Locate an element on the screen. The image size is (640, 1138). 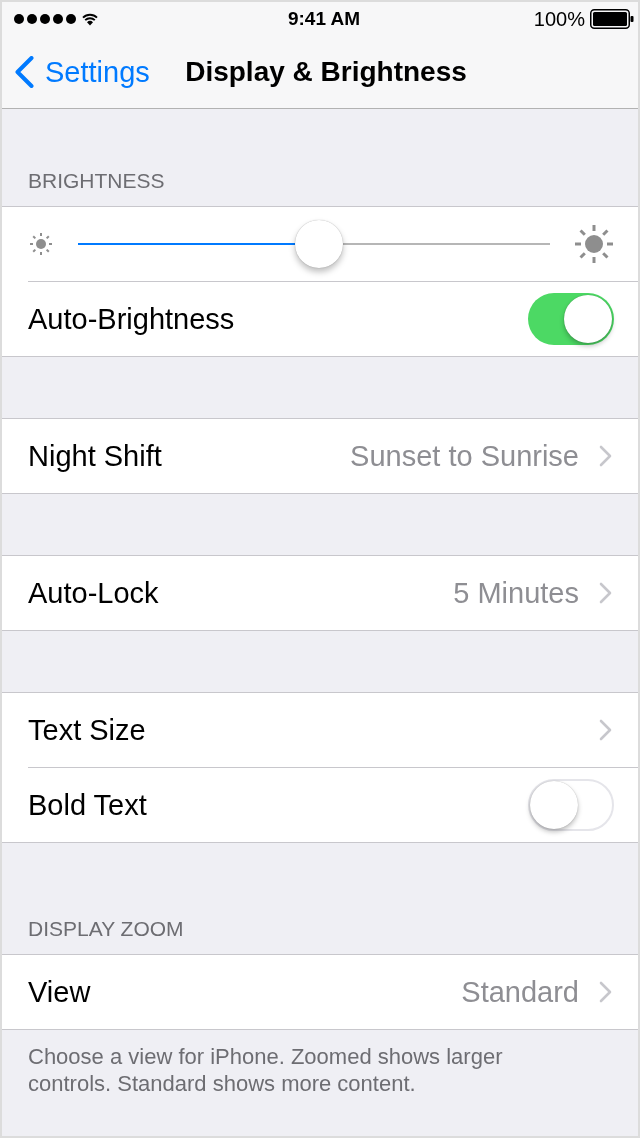
screen-title: Display & Brightness is located at coordinates (326, 72).